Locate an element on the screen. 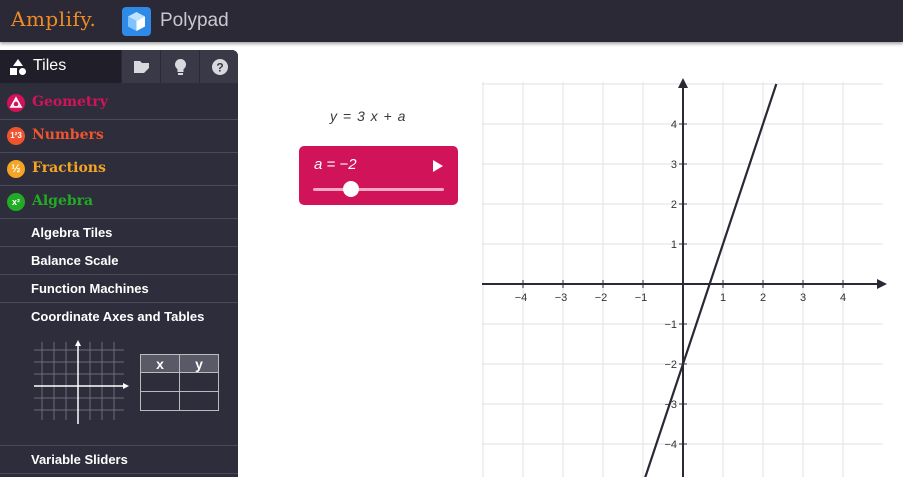 This screenshot has height=477, width=903. y-tick-label: −1 is located at coordinates (670, 325).